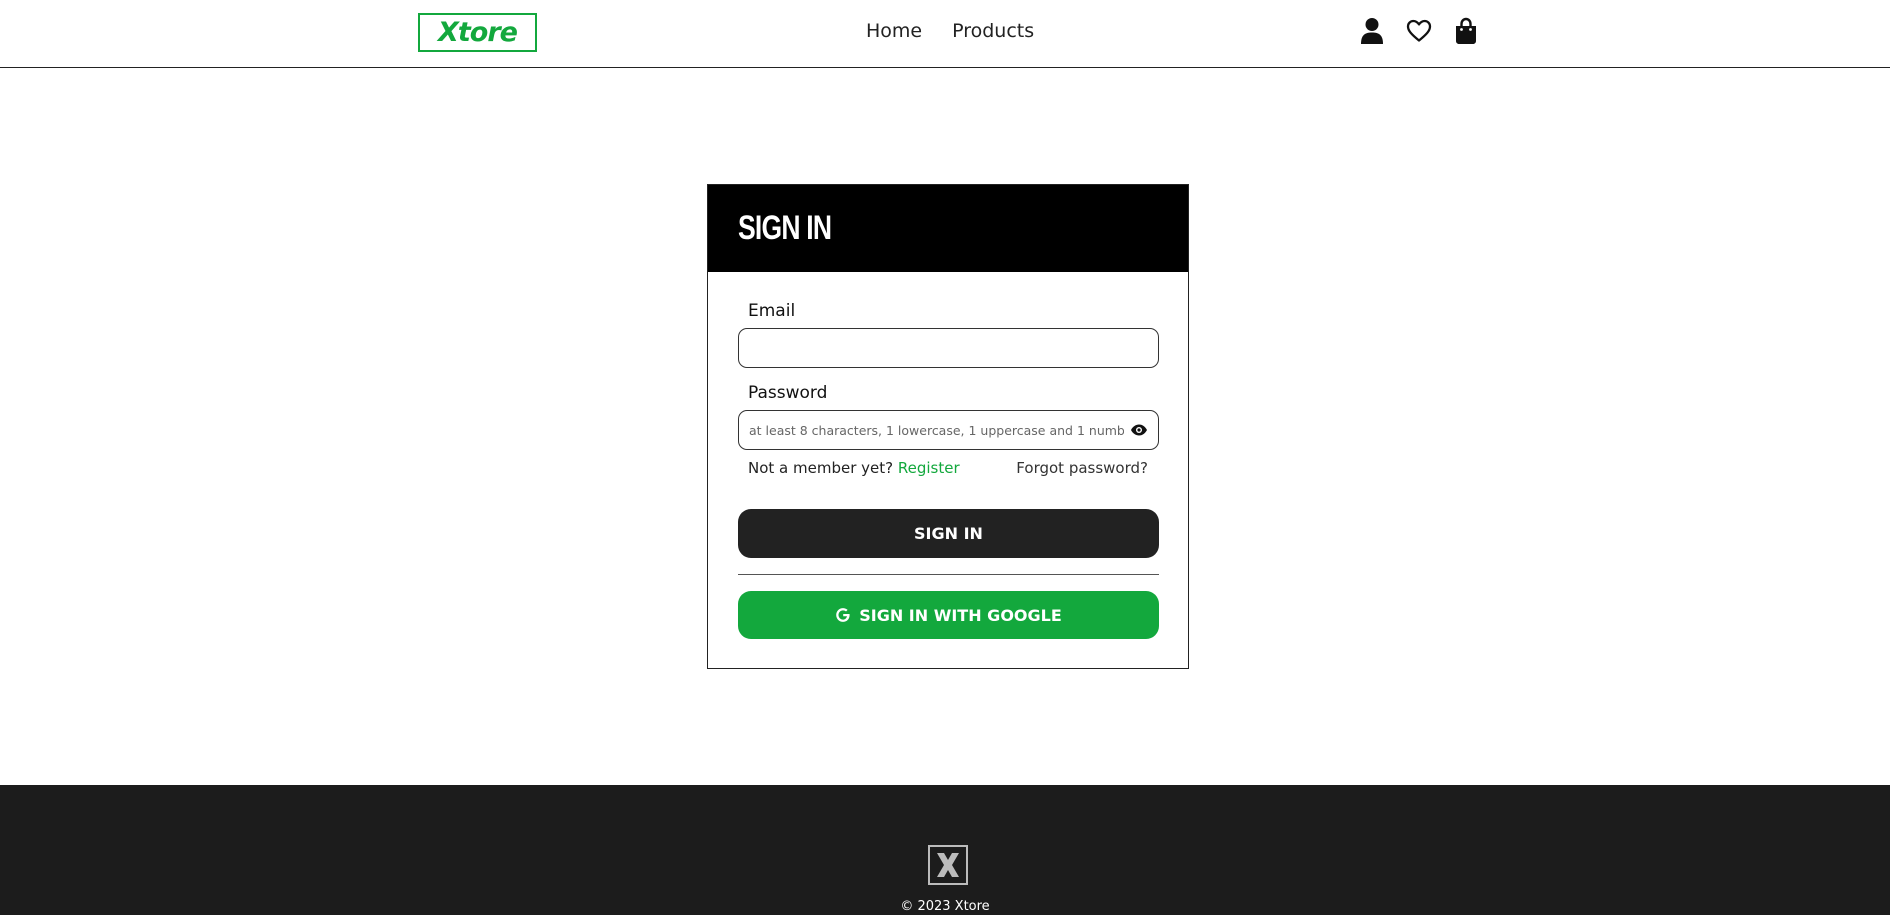 This screenshot has width=1890, height=915. What do you see at coordinates (950, 31) in the screenshot?
I see `main-nav: Home Products` at bounding box center [950, 31].